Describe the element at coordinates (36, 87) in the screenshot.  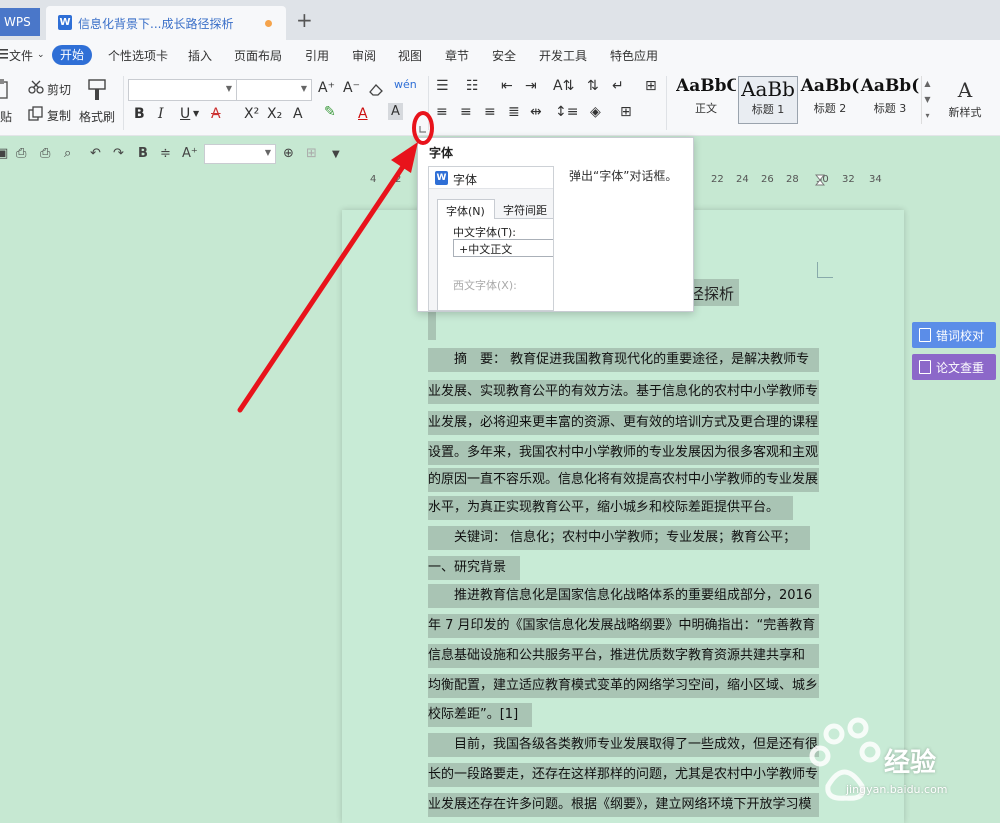
I see `scissors-icon` at that location.